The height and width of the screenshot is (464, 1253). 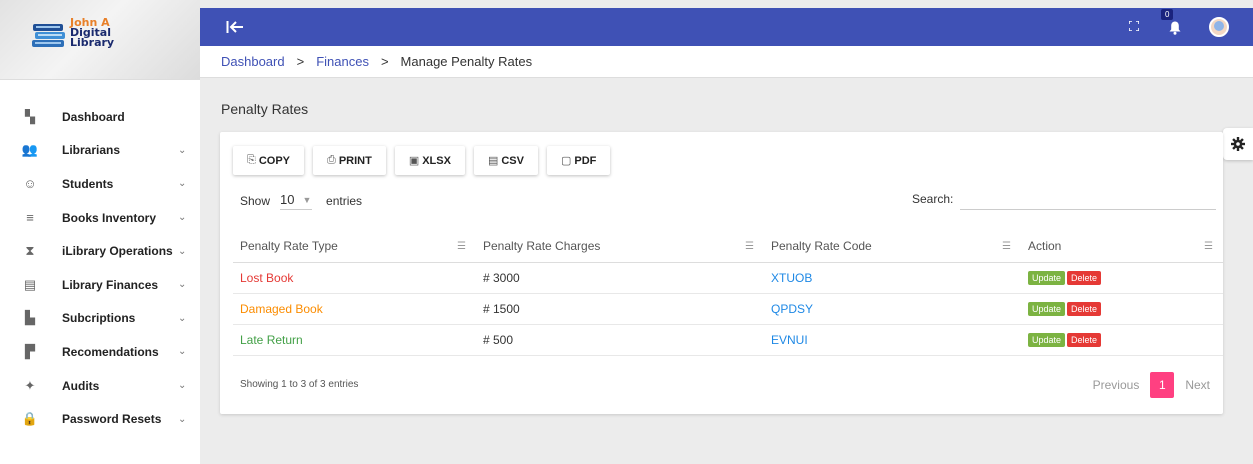 I want to click on penalty-code-cell: QPDSY, so click(x=892, y=309).